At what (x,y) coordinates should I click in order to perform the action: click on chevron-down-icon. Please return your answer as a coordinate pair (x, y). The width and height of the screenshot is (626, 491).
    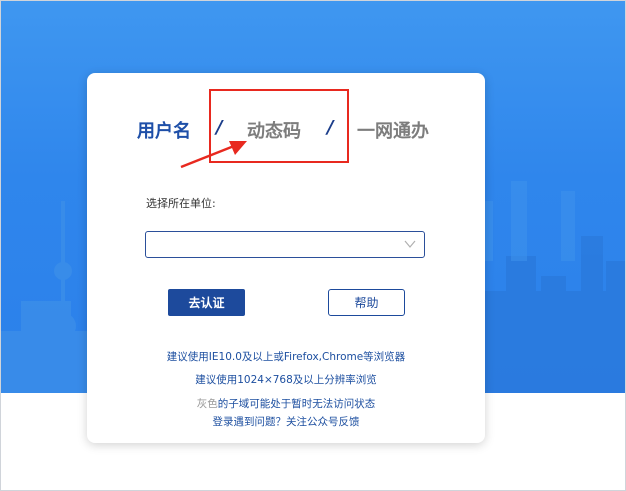
    Looking at the image, I should click on (410, 244).